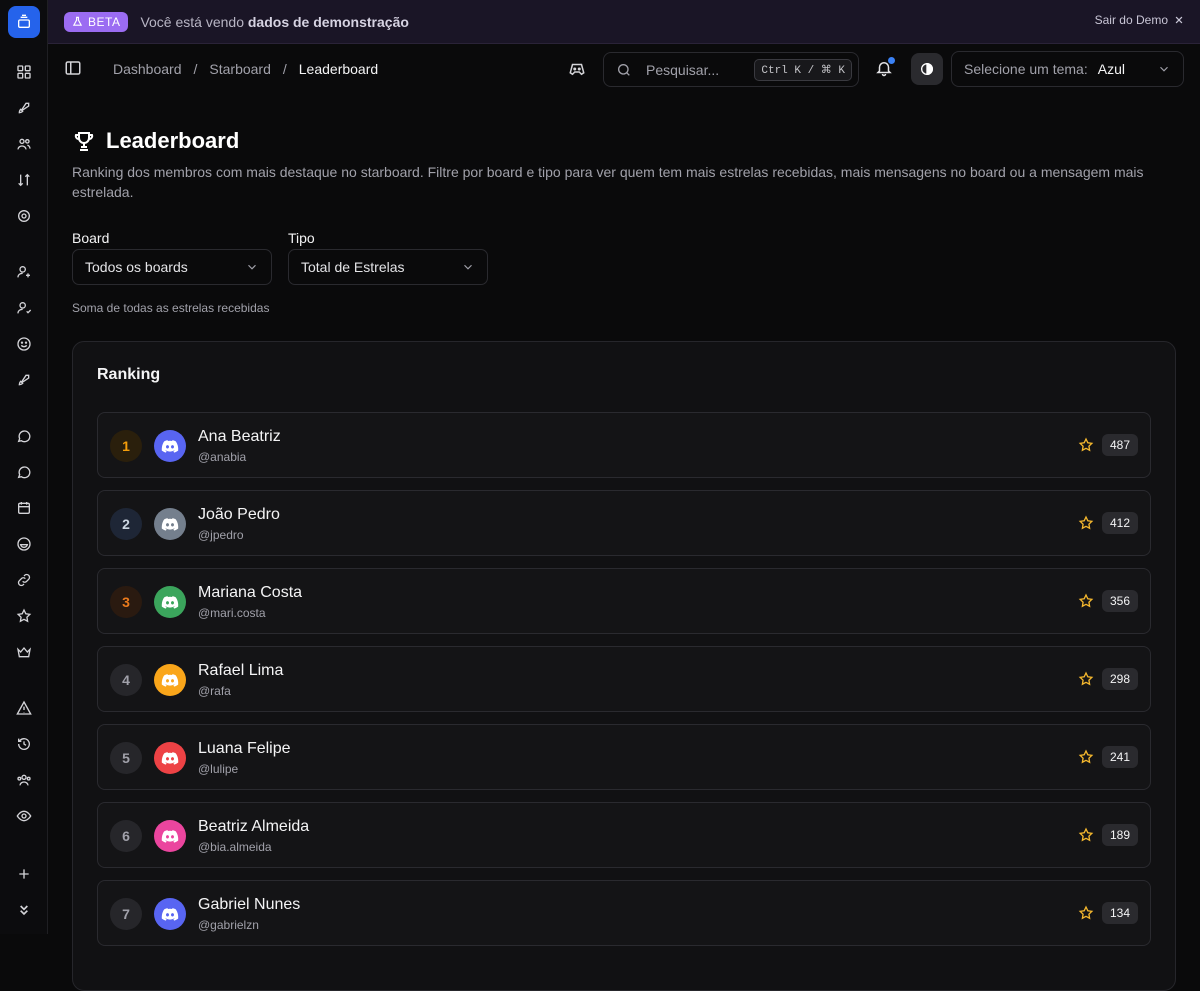 Image resolution: width=1200 pixels, height=991 pixels. Describe the element at coordinates (232, 613) in the screenshot. I see `member-handle: @mari.costa` at that location.